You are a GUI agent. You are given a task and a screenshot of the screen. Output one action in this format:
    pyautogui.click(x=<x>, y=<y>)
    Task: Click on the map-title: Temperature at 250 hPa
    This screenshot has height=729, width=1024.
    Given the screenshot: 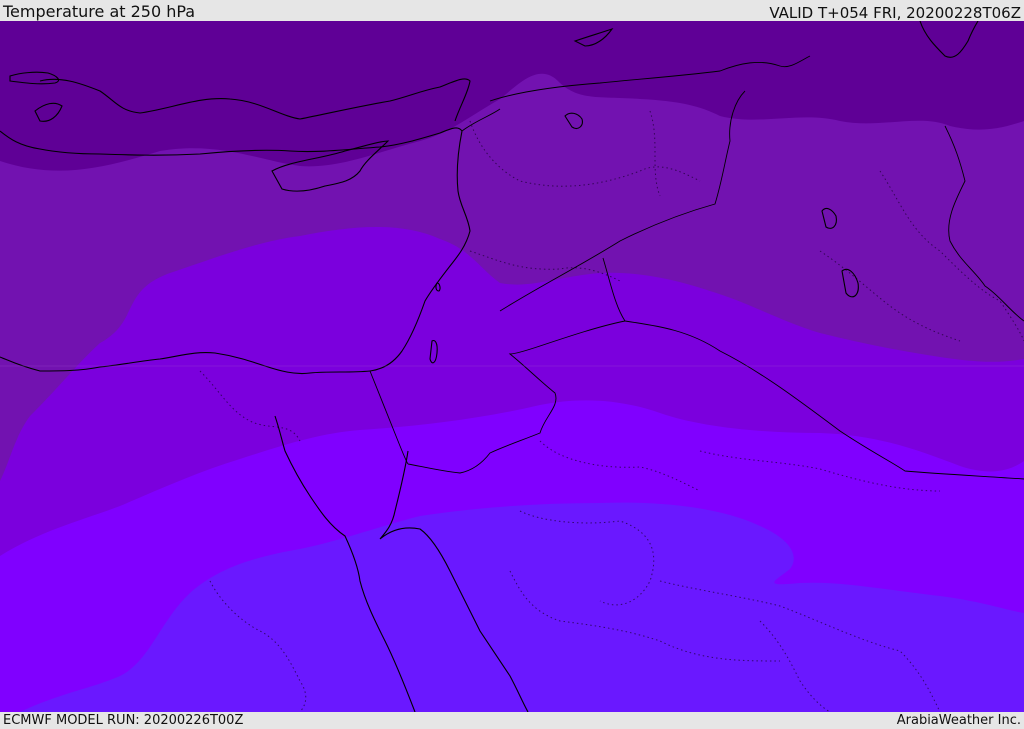 What is the action you would take?
    pyautogui.click(x=99, y=11)
    